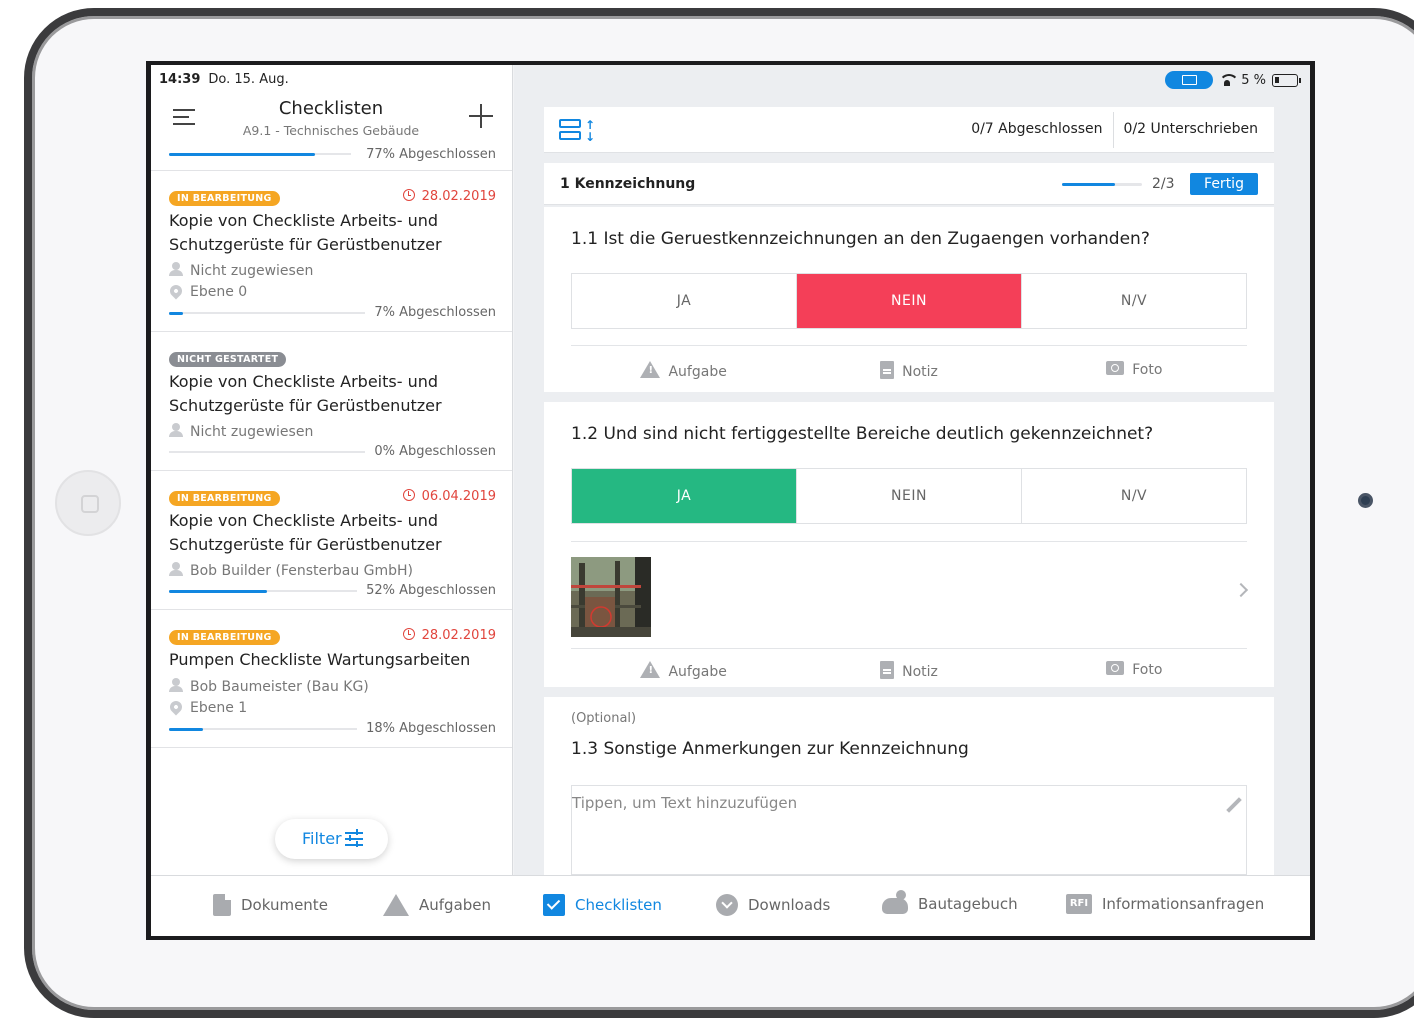 The image size is (1414, 1018). I want to click on section-progress-bar, so click(1102, 184).